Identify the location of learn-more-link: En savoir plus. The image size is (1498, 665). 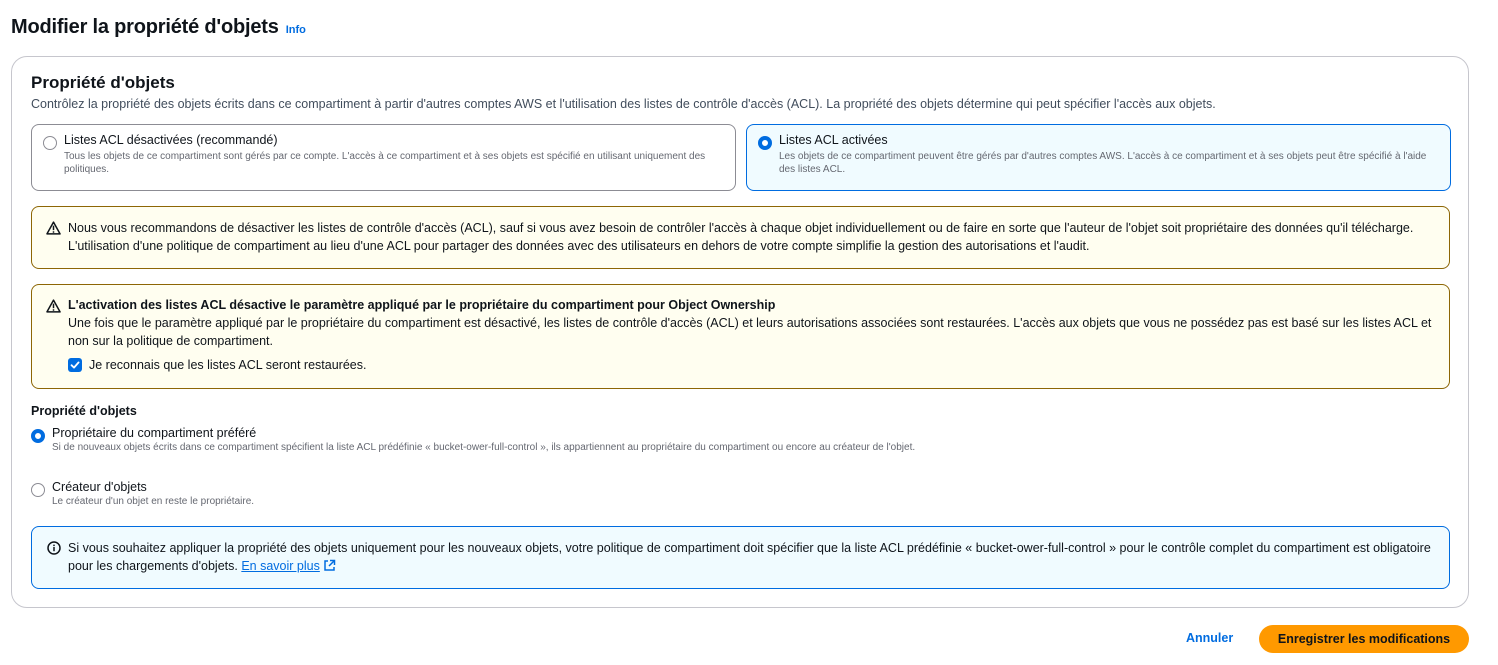
(280, 566).